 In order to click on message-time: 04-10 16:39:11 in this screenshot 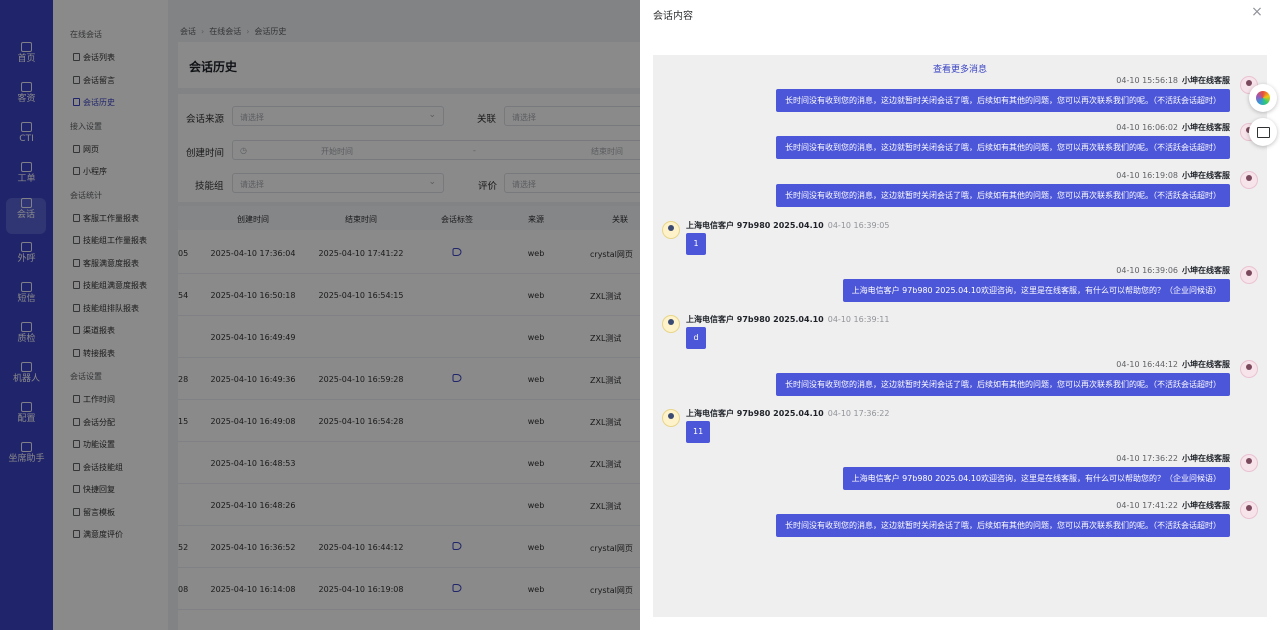, I will do `click(858, 319)`.